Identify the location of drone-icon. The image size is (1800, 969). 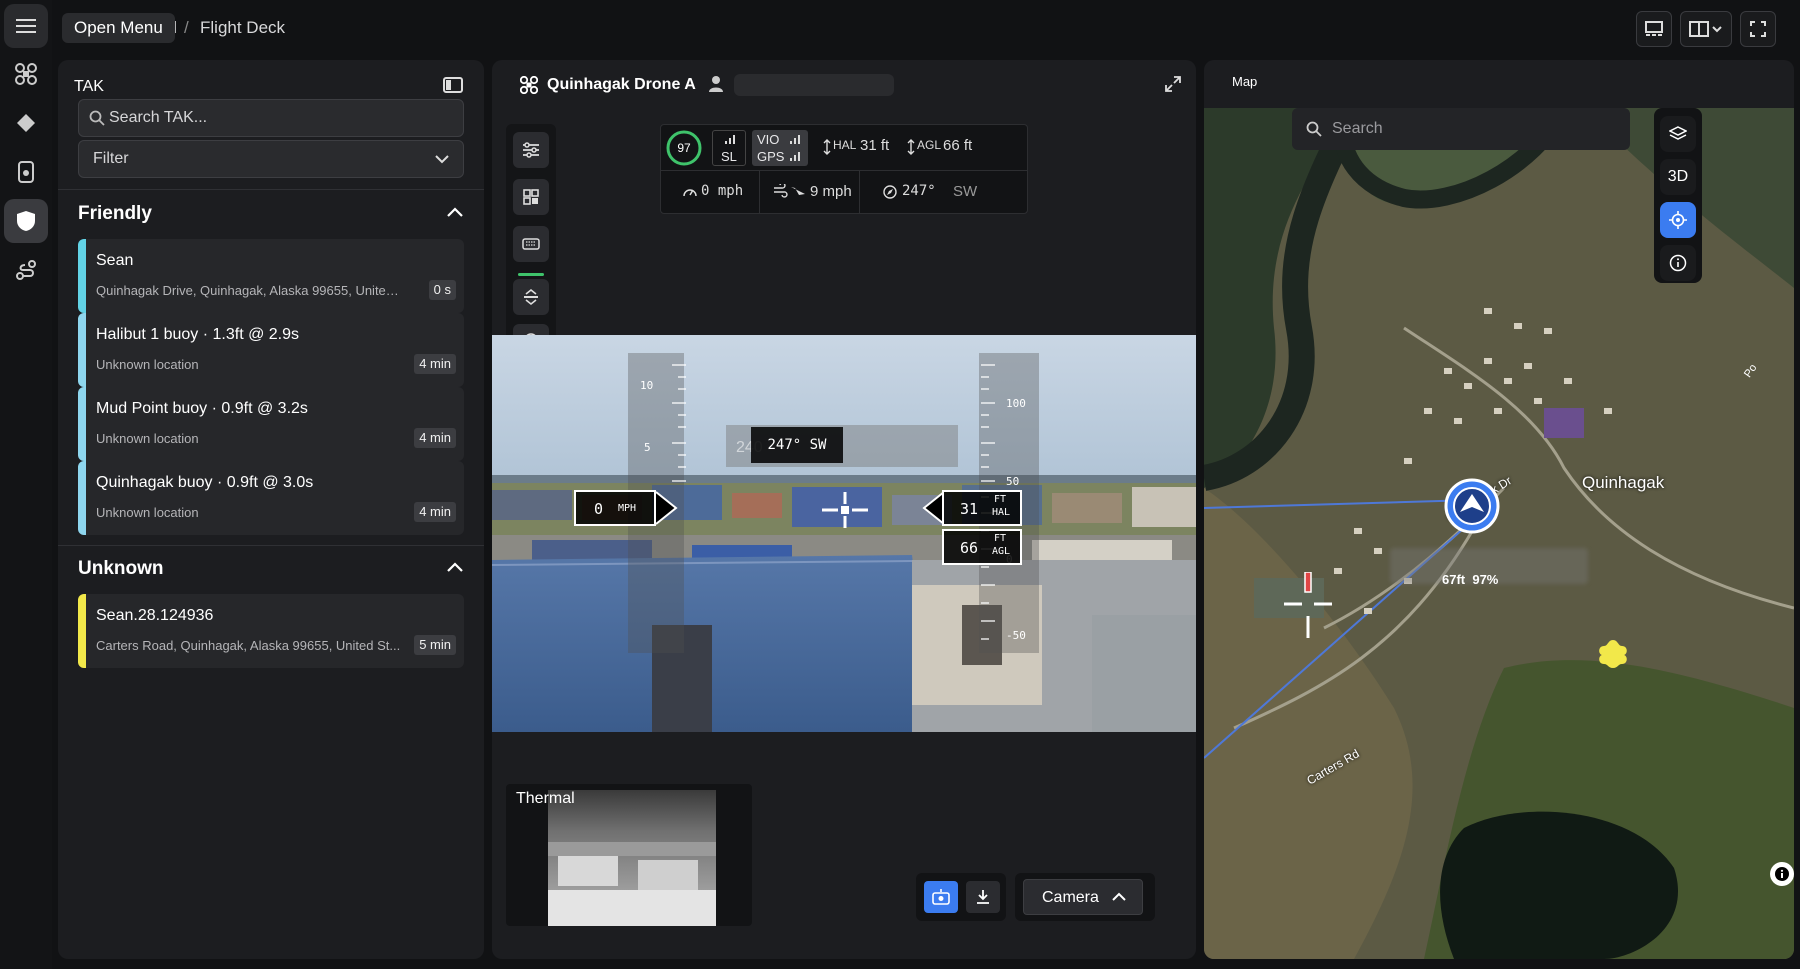
(529, 85).